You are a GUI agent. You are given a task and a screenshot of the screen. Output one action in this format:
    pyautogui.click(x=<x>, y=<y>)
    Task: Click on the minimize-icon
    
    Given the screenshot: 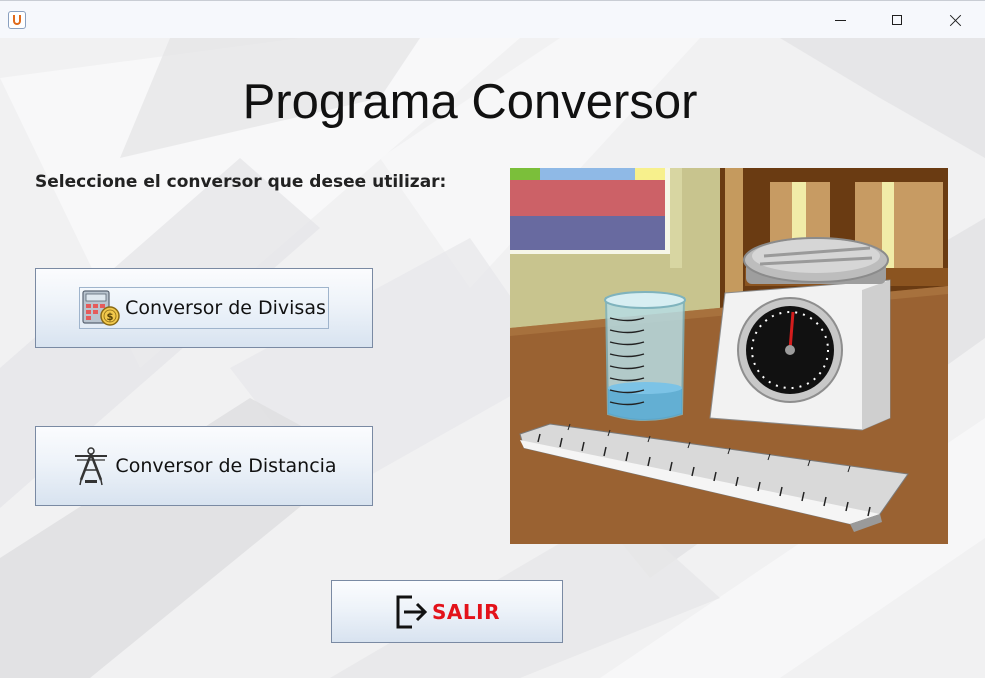 What is the action you would take?
    pyautogui.click(x=840, y=20)
    